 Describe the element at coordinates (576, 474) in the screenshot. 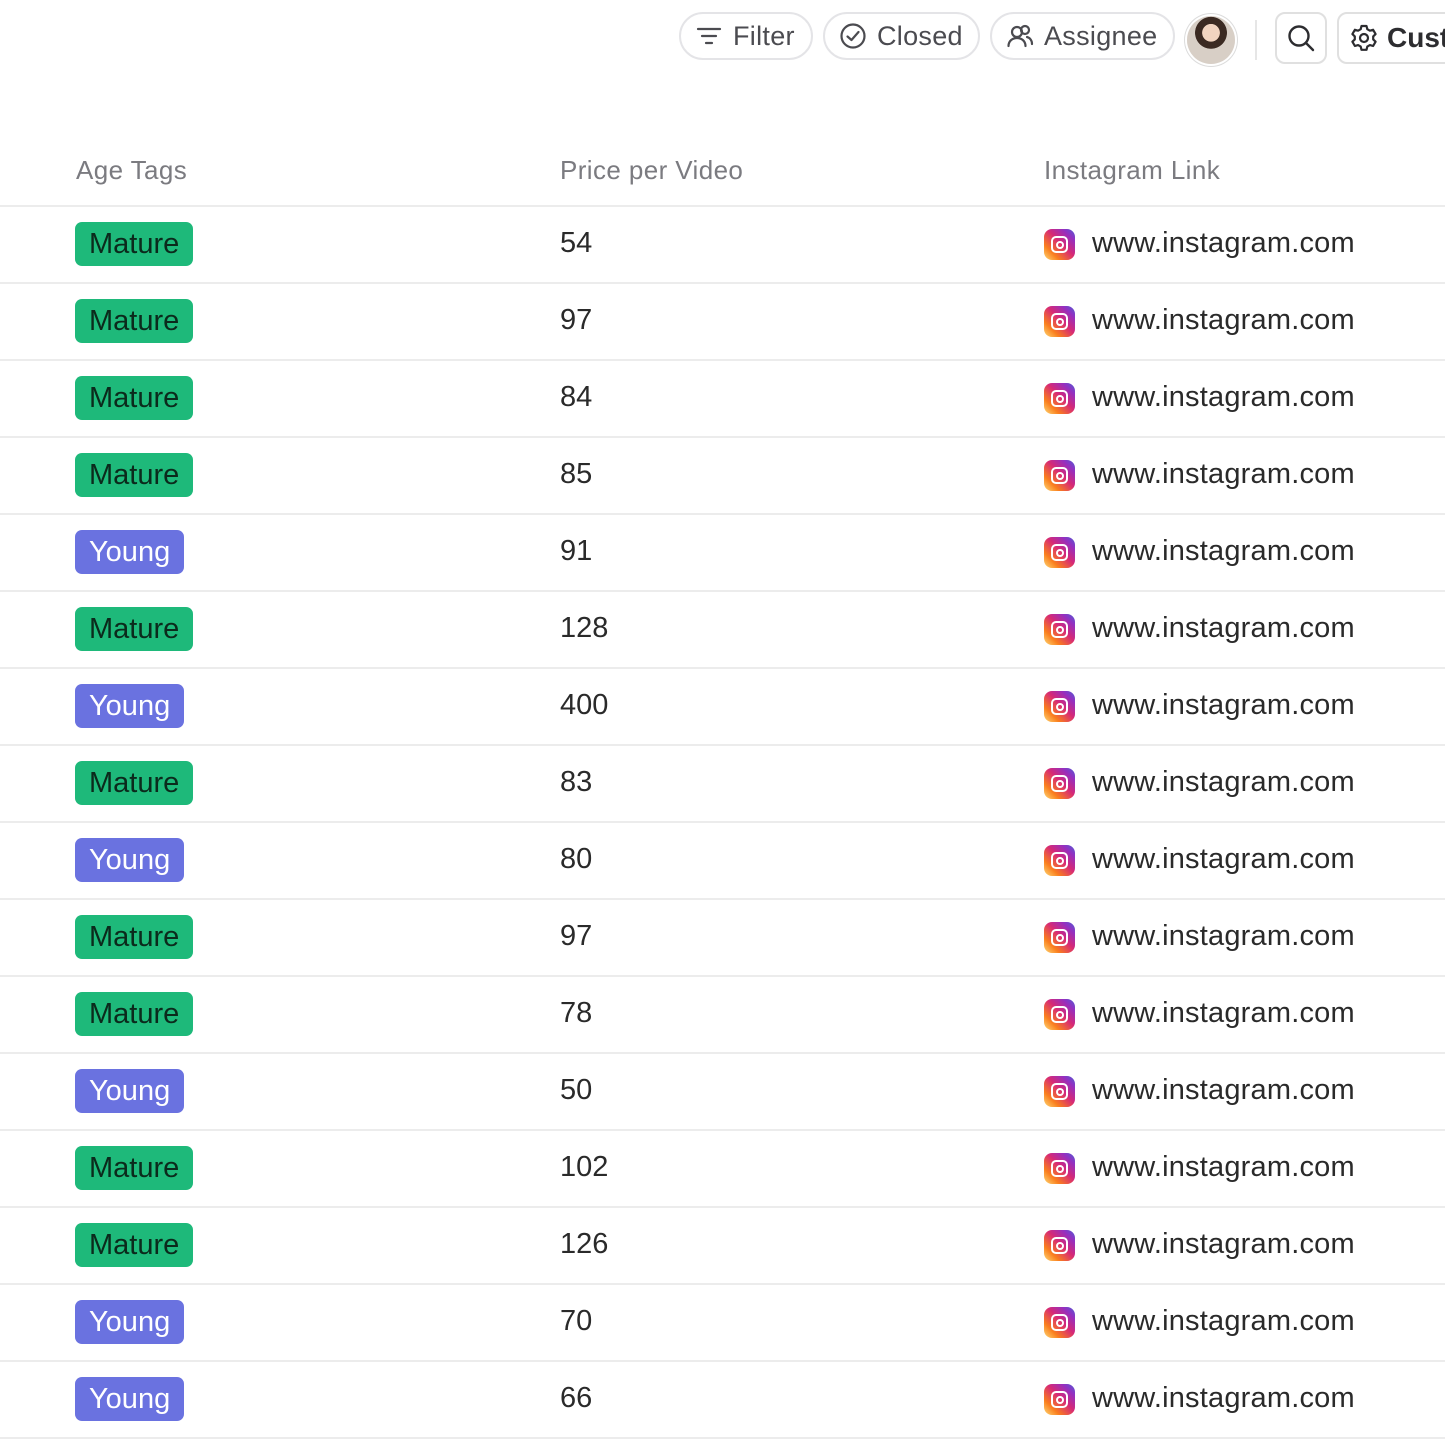

I see `price-cell: 85` at that location.